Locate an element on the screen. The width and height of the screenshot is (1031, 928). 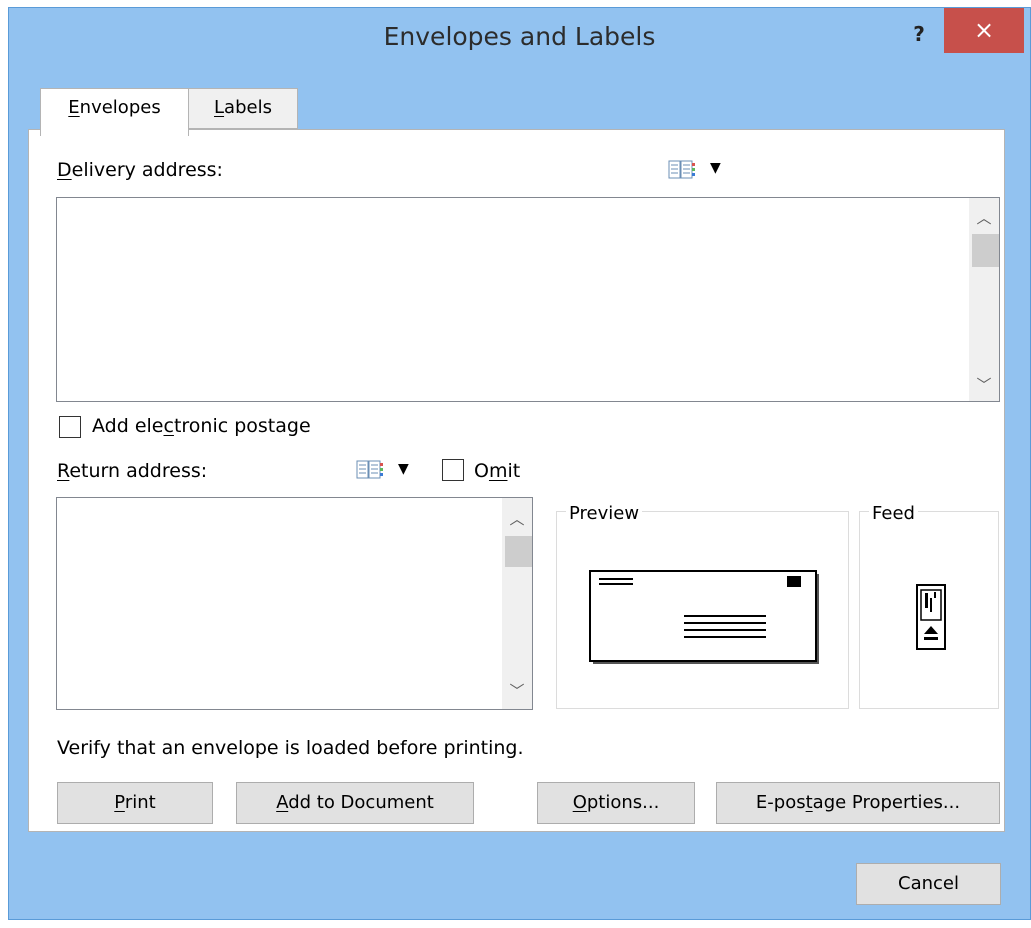
feed-title: Feed is located at coordinates (893, 514).